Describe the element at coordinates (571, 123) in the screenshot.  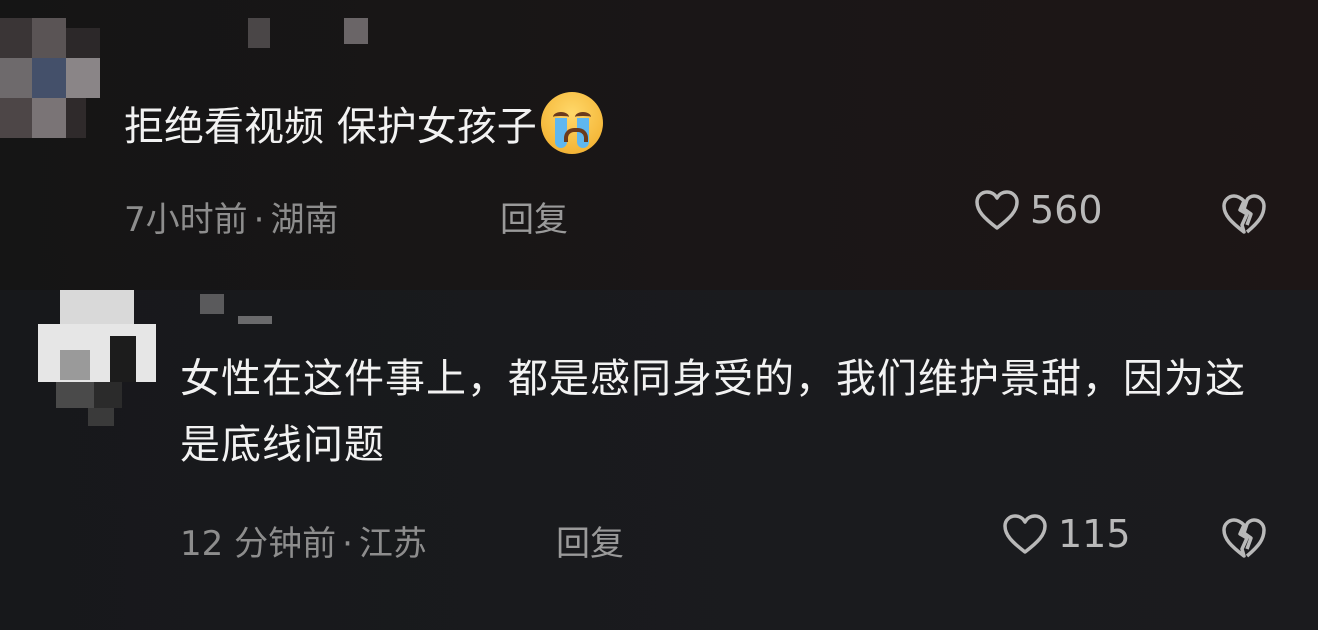
I see `crying-face-emoji-icon` at that location.